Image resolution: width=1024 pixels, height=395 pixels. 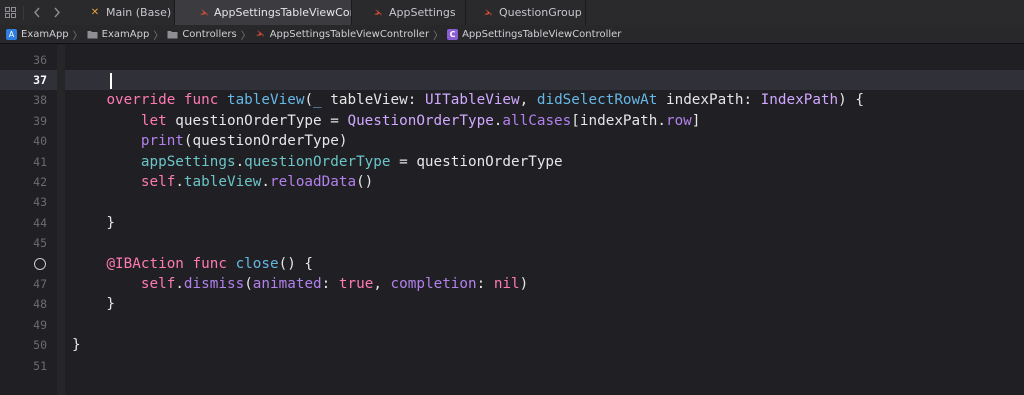 I want to click on line-number: 48, so click(x=40, y=304).